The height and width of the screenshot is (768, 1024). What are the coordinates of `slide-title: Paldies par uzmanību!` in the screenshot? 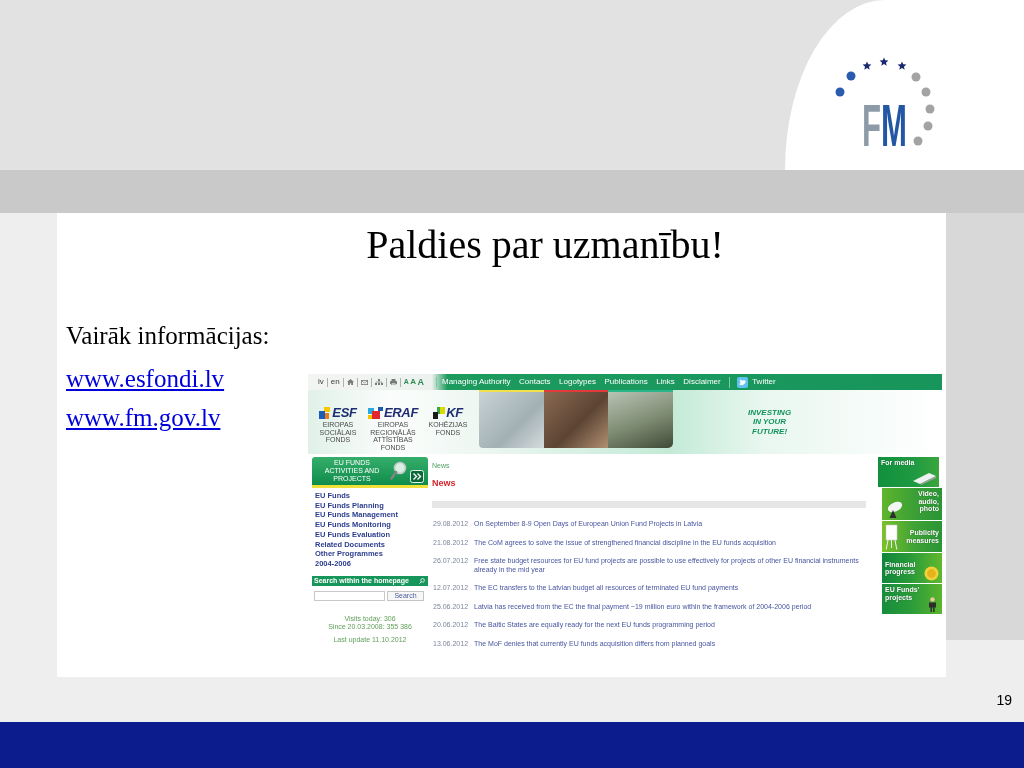 It's located at (545, 245).